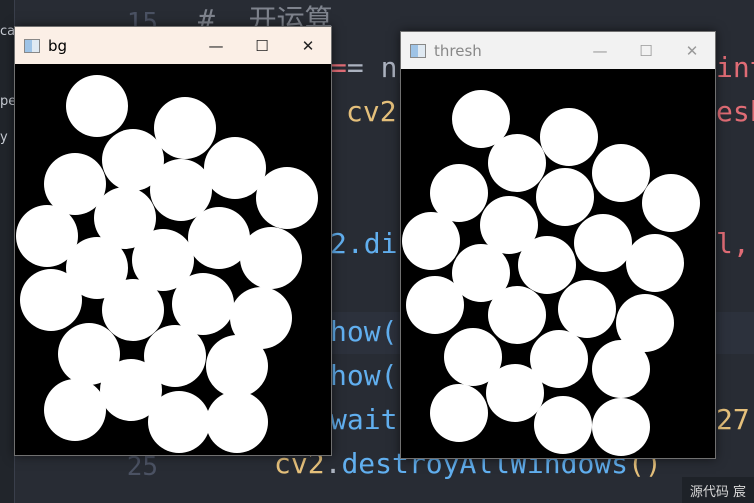 The image size is (754, 503). I want to click on titlebar-bg: bg — ☐ ✕, so click(173, 45).